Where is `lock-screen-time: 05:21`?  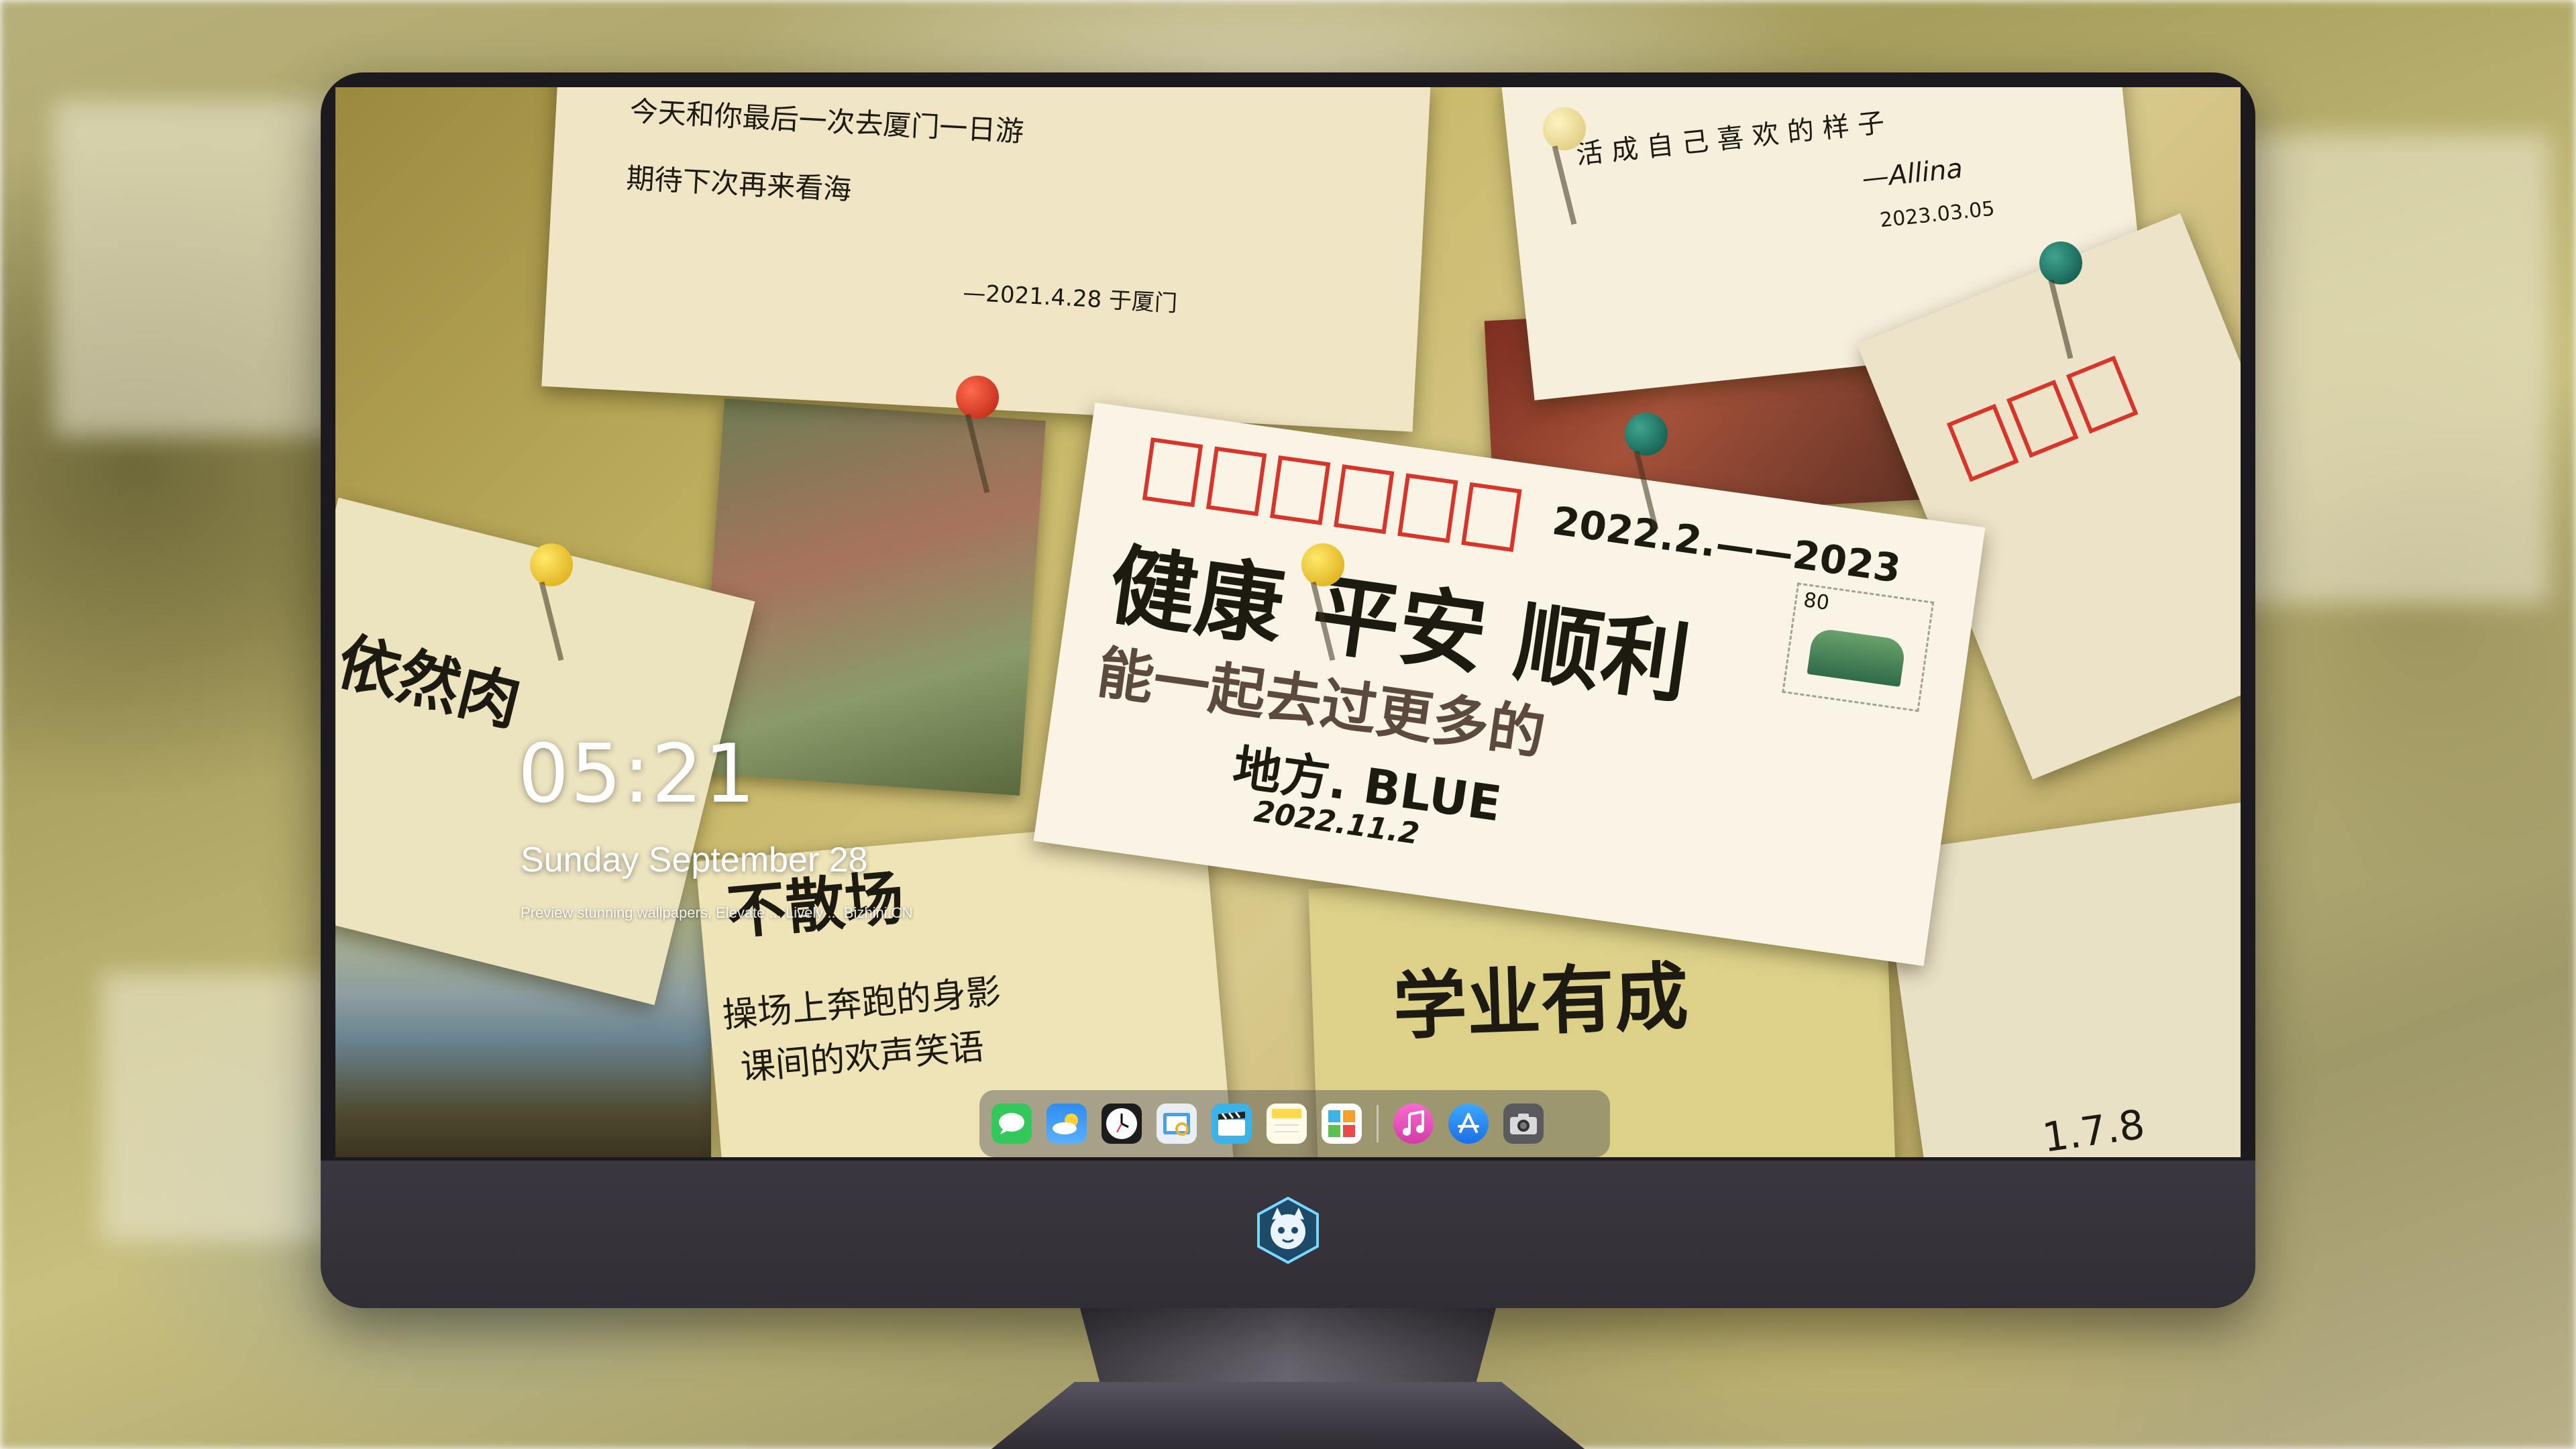
lock-screen-time: 05:21 is located at coordinates (637, 774).